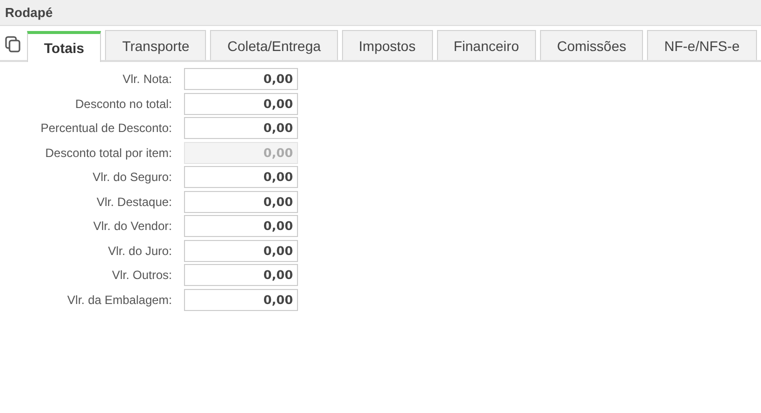  What do you see at coordinates (106, 128) in the screenshot?
I see `field-label: Percentual de Desconto:` at bounding box center [106, 128].